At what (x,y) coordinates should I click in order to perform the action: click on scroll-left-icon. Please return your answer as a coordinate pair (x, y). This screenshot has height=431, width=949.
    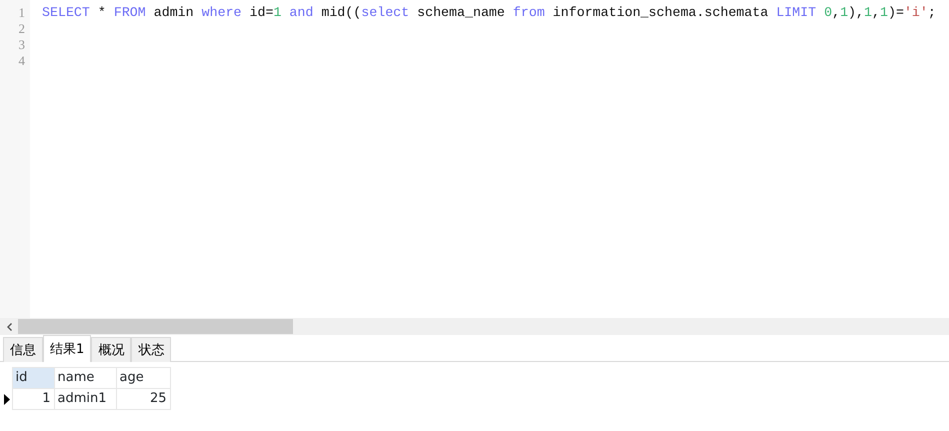
    Looking at the image, I should click on (9, 326).